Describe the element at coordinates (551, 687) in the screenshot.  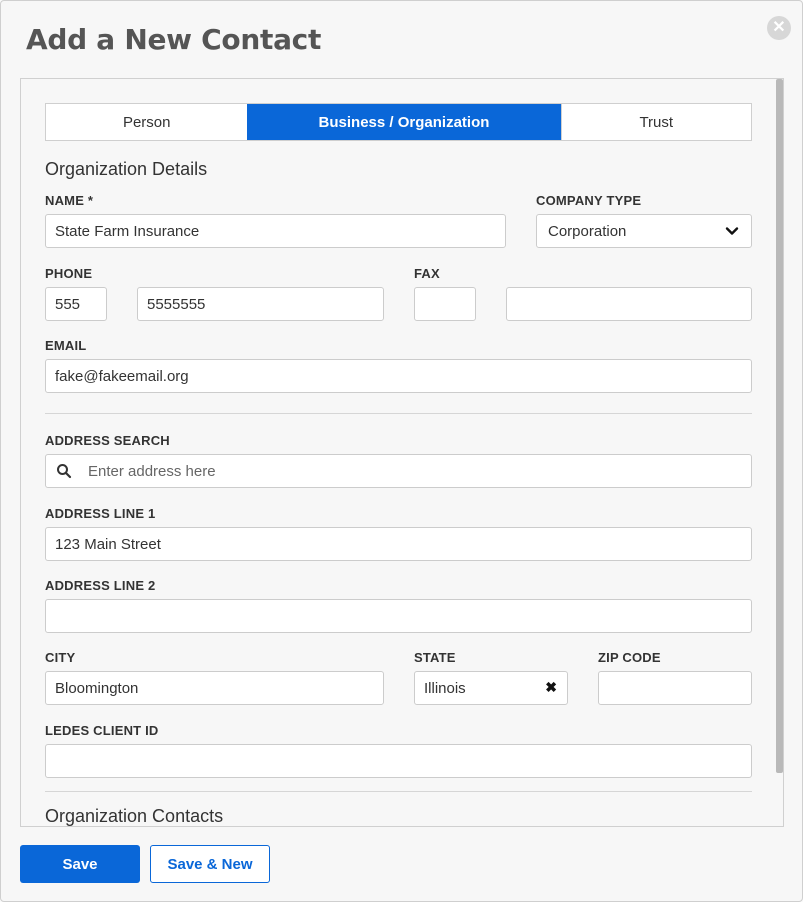
I see `clear-icon: ✖` at that location.